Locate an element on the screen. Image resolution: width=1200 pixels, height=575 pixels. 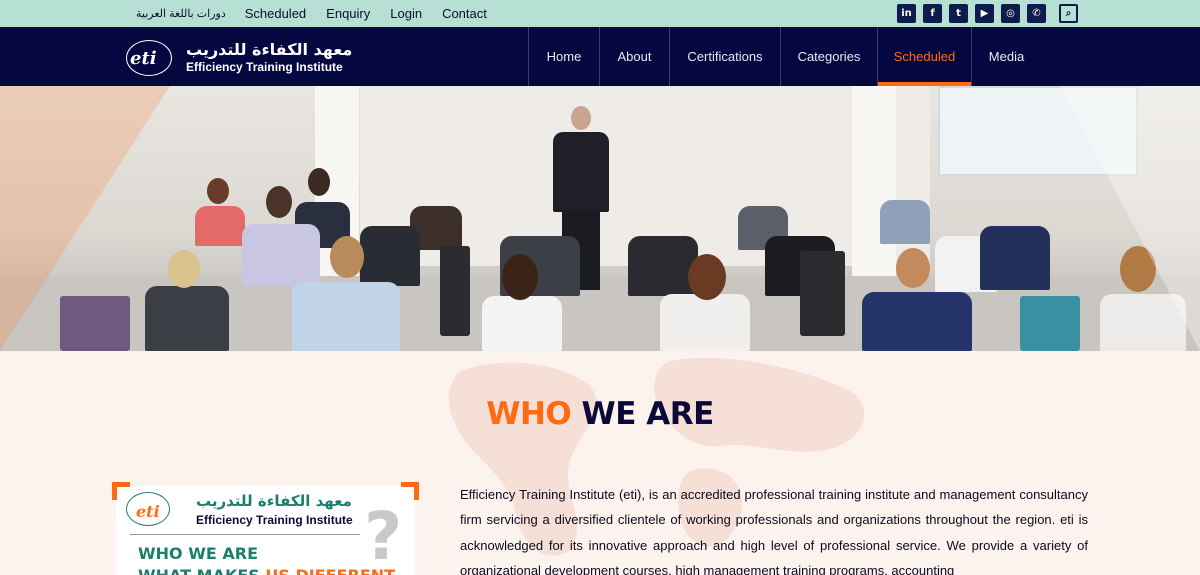
enquiry-link: Enquiry is located at coordinates (348, 13).